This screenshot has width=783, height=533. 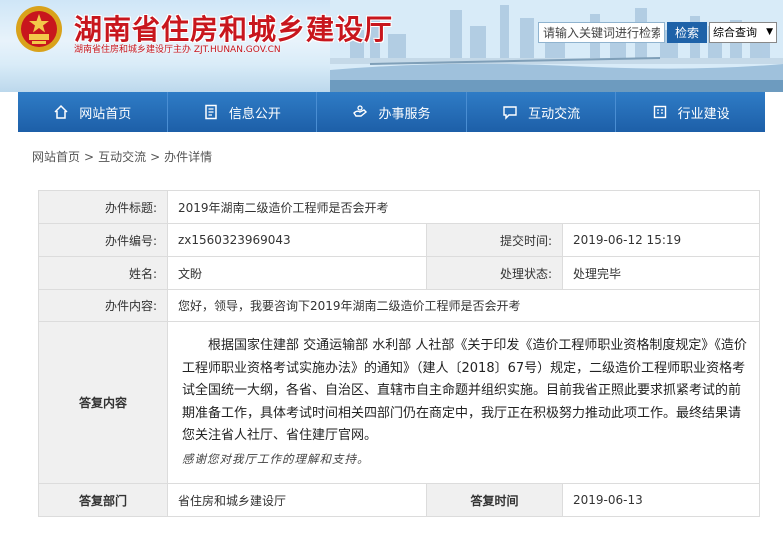 What do you see at coordinates (661, 240) in the screenshot?
I see `submit-time-value: 2019-06-12 15:19` at bounding box center [661, 240].